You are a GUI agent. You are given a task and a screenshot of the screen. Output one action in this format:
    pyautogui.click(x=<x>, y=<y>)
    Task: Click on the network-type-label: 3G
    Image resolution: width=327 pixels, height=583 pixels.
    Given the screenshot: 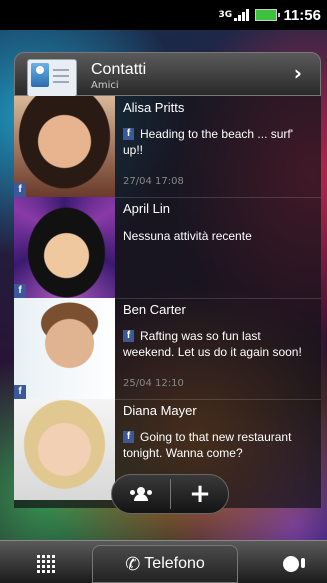 What is the action you would take?
    pyautogui.click(x=225, y=15)
    